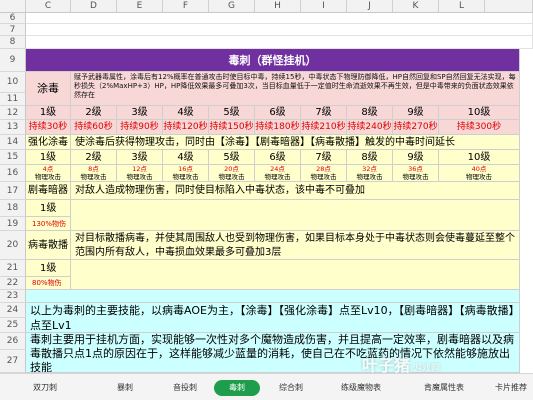 The height and width of the screenshot is (400, 533). Describe the element at coordinates (13, 268) in the screenshot. I see `row-header-21: 21` at that location.